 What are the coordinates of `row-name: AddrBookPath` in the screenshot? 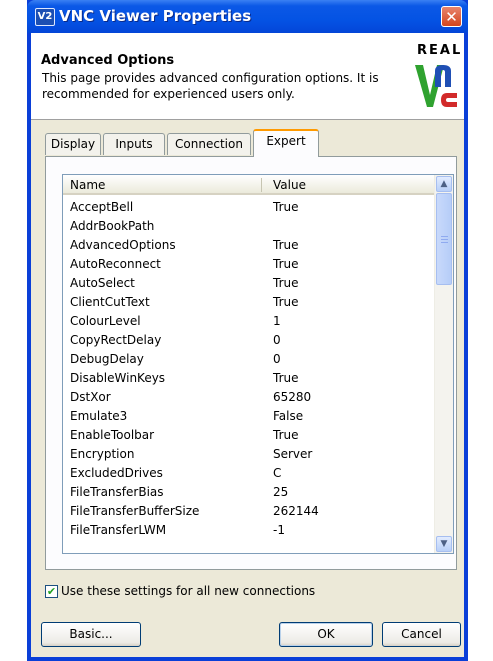 It's located at (112, 226).